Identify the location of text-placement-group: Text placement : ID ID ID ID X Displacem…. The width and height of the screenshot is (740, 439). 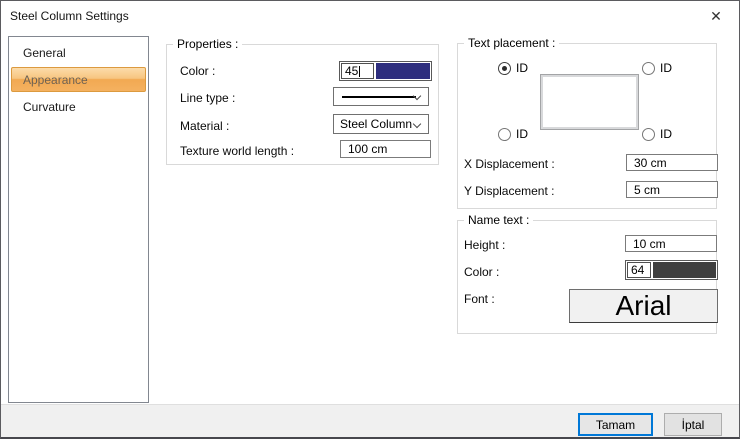
(587, 122).